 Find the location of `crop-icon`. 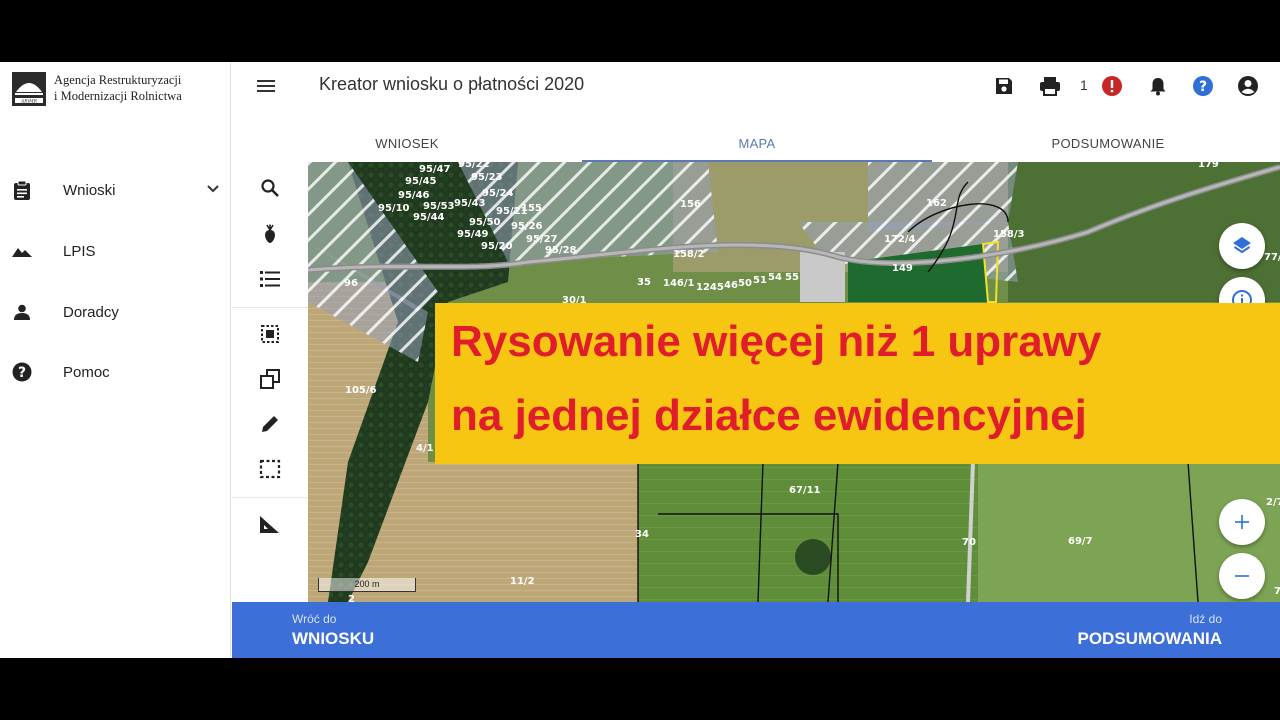

crop-icon is located at coordinates (270, 234).